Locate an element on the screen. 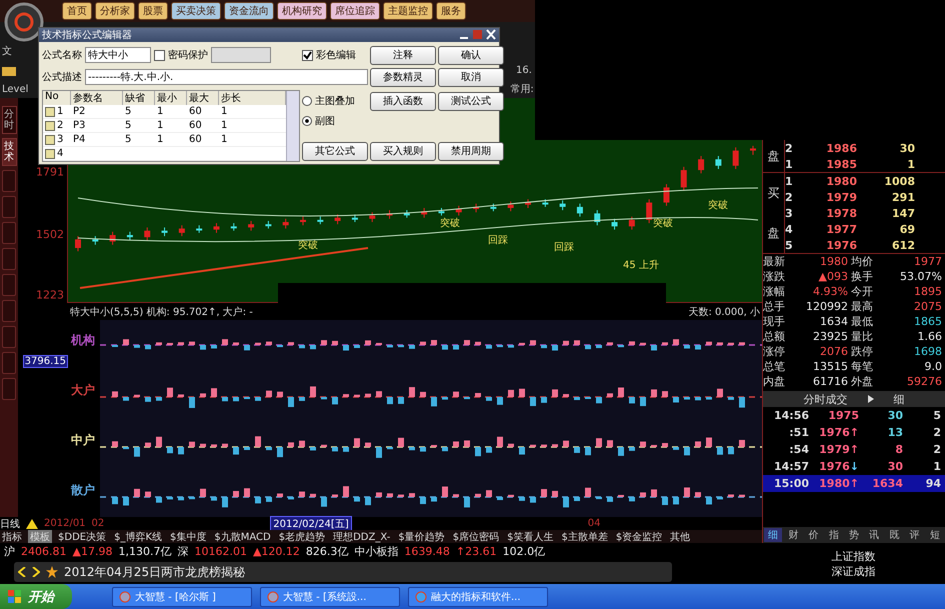  market-name: 中小板指 is located at coordinates (376, 551).